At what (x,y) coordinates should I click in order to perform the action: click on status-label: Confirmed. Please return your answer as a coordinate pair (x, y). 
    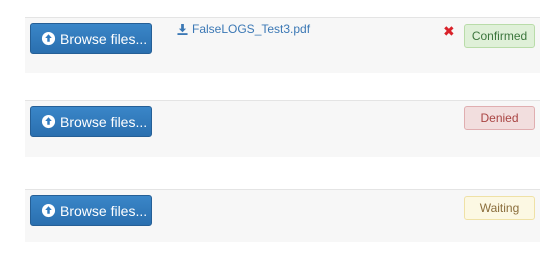
    Looking at the image, I should click on (499, 36).